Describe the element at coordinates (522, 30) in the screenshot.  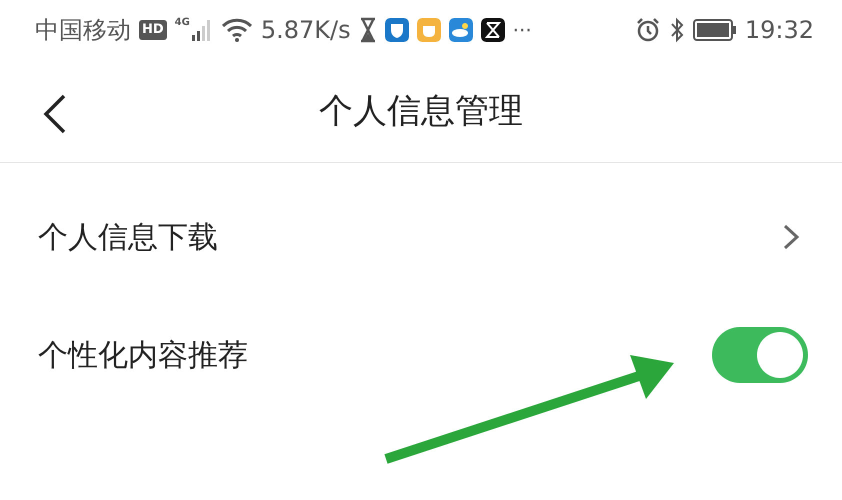
I see `more-notifications: ···` at that location.